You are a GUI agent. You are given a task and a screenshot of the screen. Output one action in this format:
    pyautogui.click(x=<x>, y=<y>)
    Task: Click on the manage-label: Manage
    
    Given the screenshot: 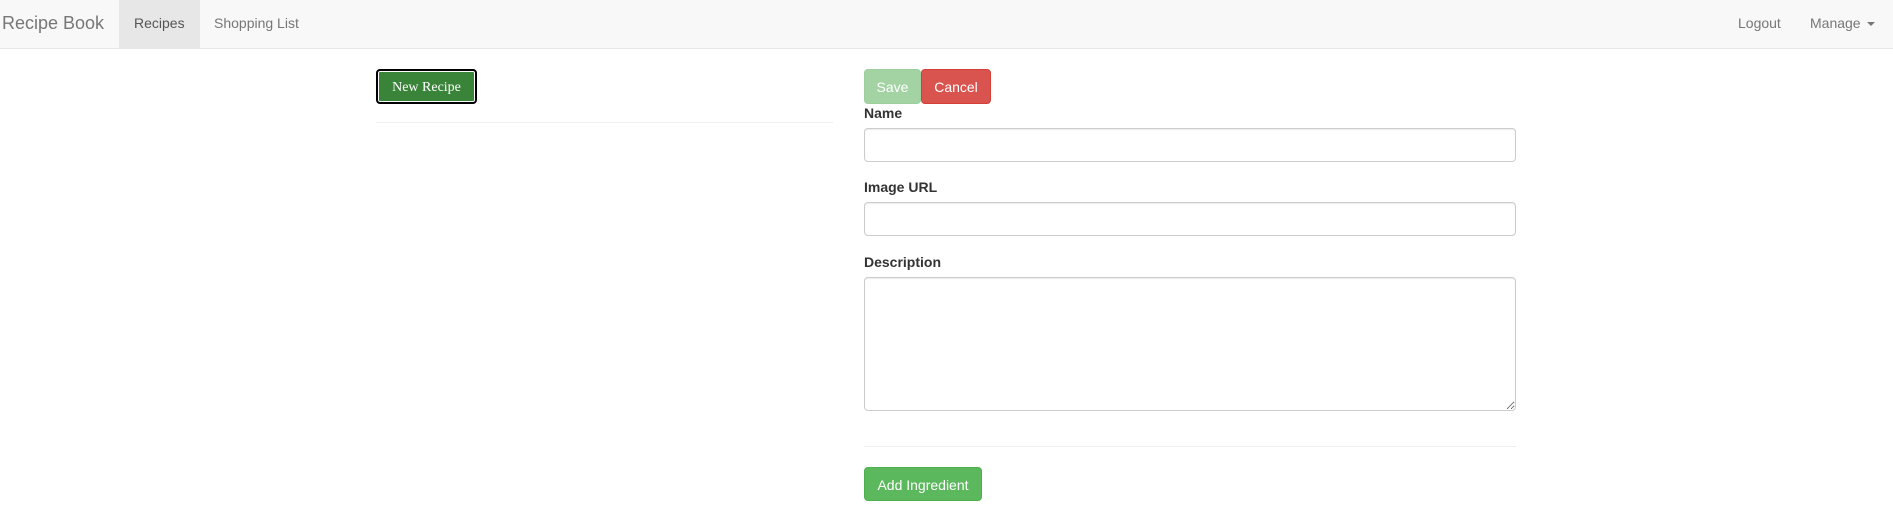 What is the action you would take?
    pyautogui.click(x=1835, y=23)
    